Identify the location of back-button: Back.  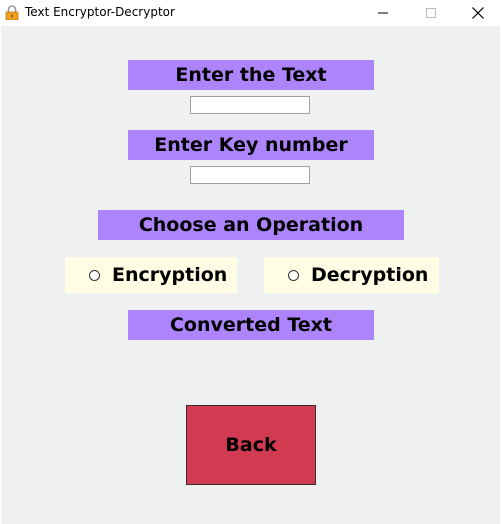
(251, 445).